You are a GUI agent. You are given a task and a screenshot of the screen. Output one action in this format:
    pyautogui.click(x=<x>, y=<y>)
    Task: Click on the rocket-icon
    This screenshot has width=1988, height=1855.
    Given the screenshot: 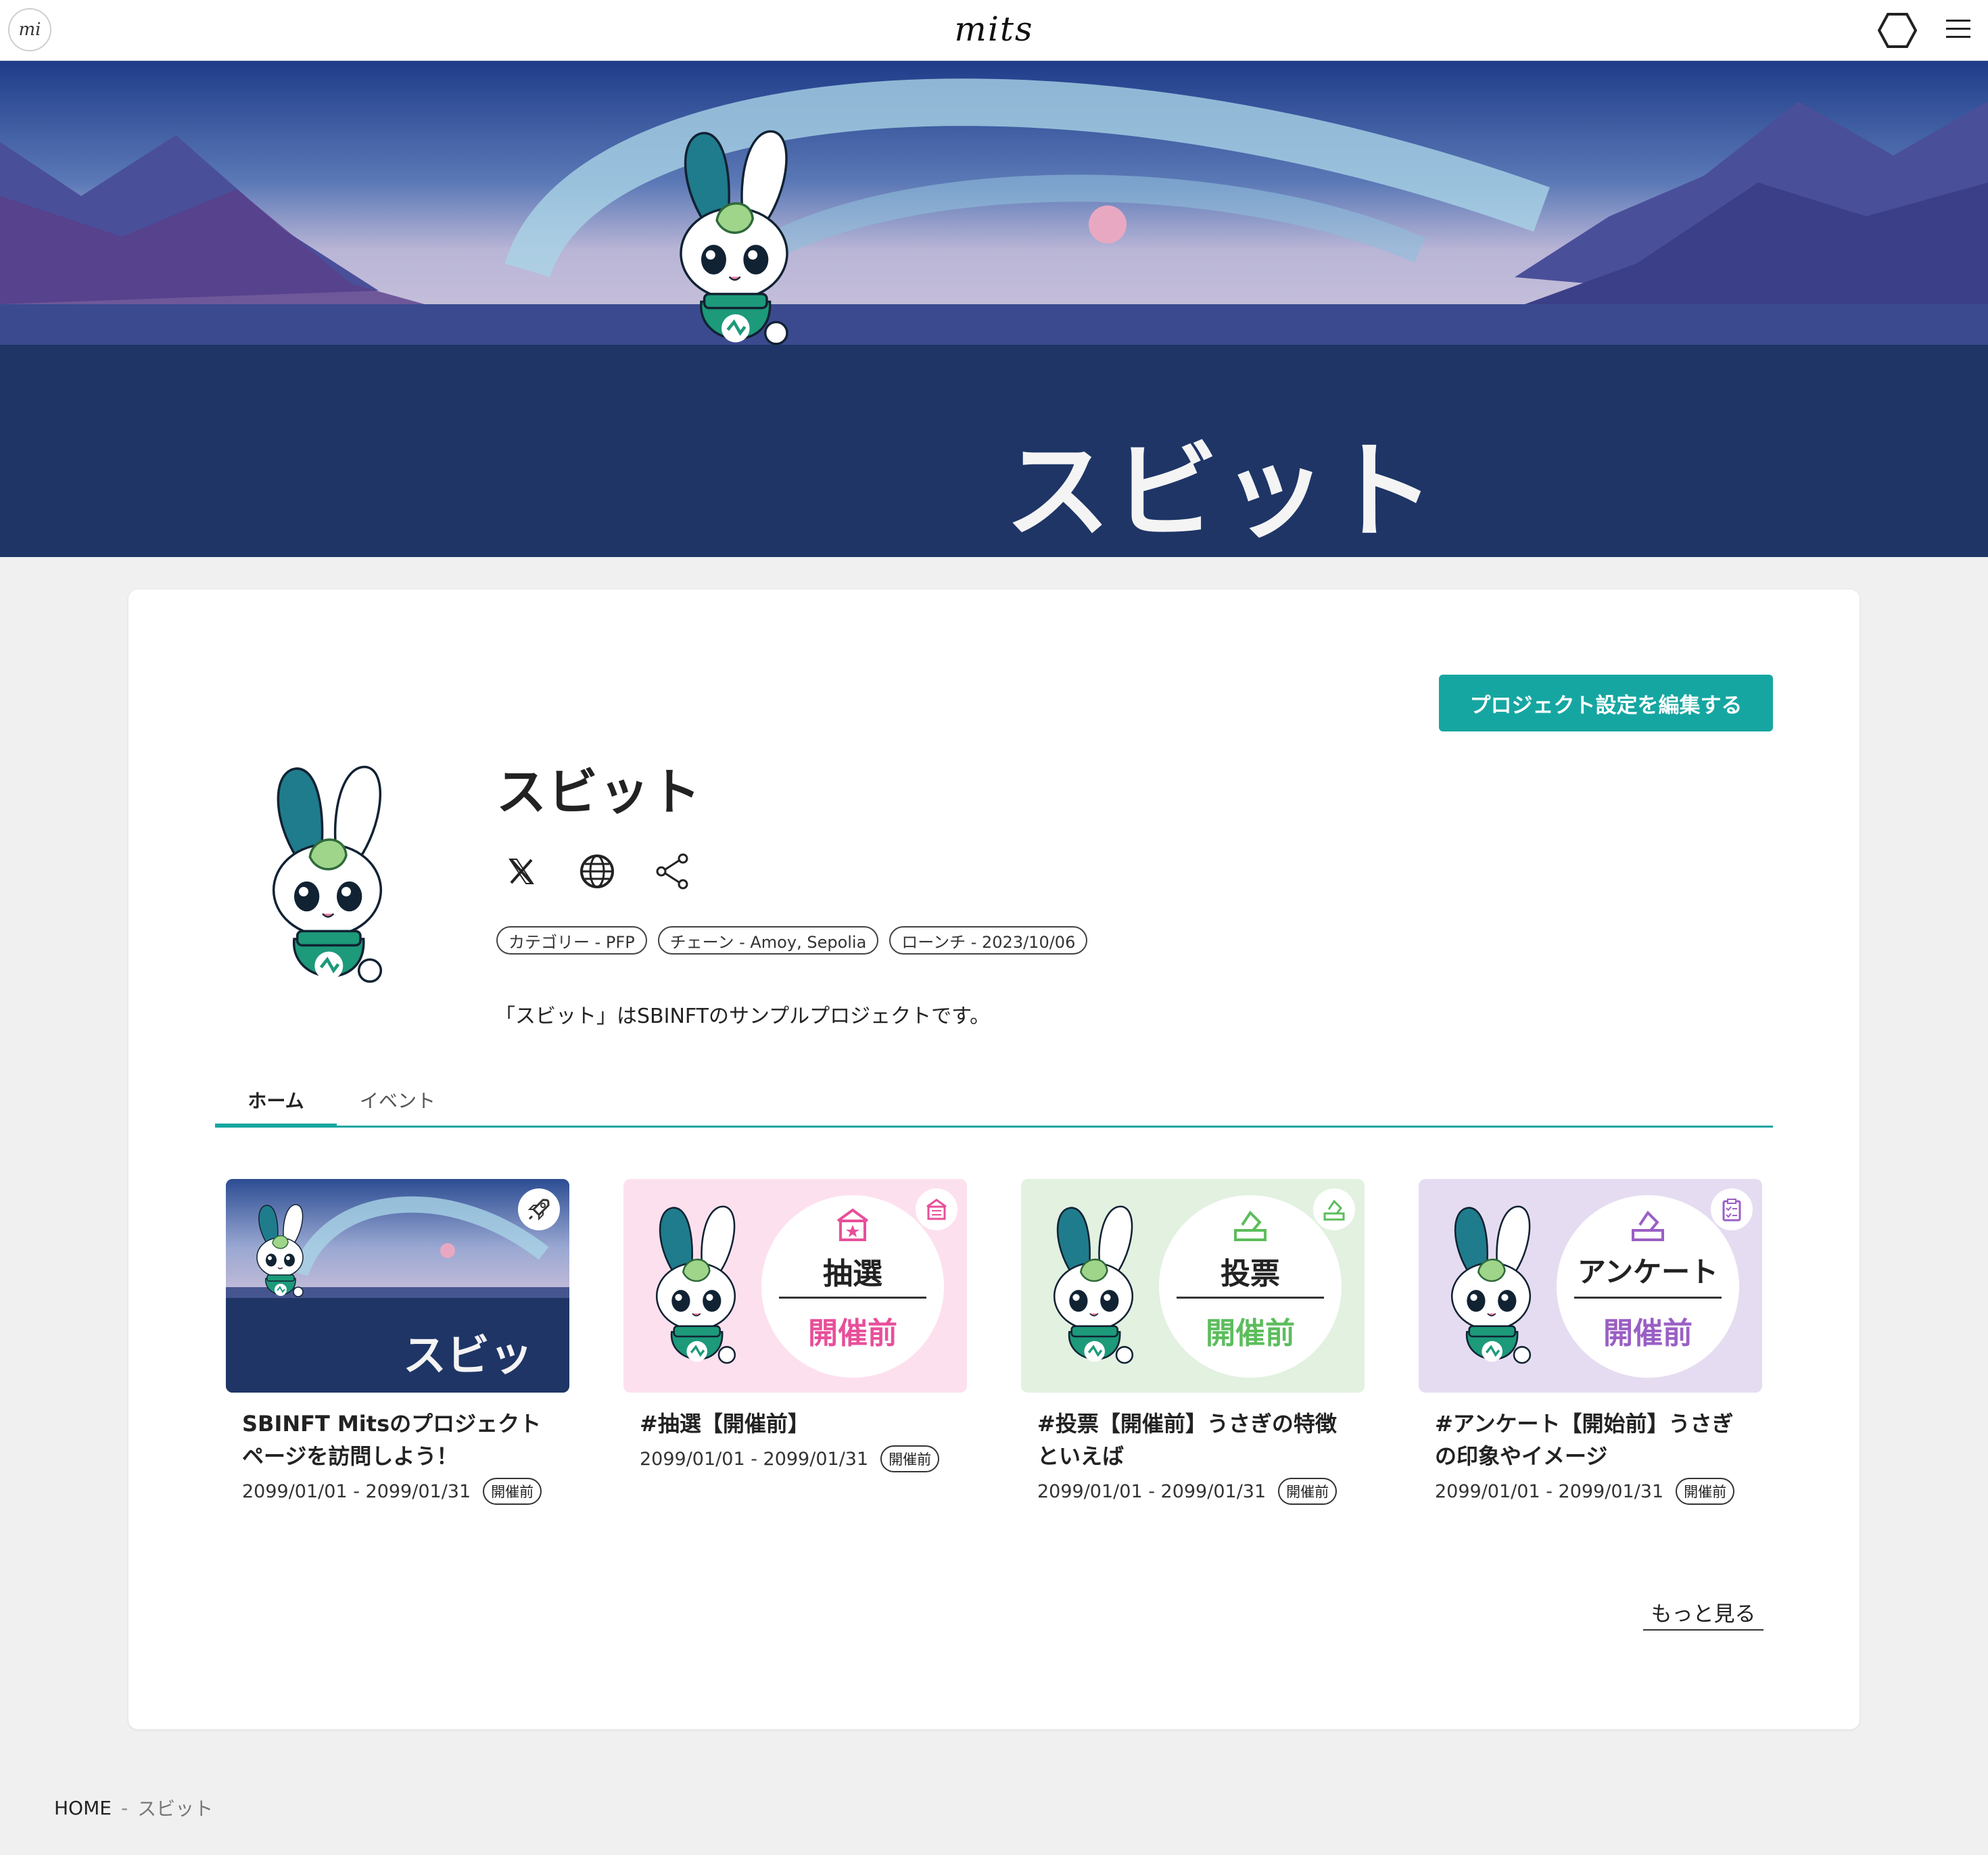 What is the action you would take?
    pyautogui.click(x=539, y=1209)
    